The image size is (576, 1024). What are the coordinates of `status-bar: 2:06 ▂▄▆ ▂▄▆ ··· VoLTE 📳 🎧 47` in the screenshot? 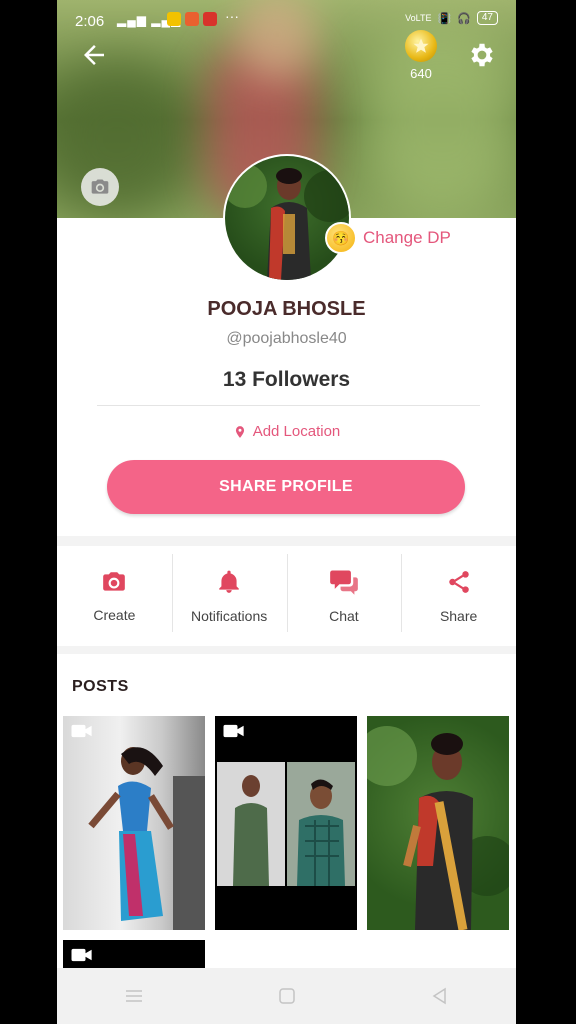 It's located at (286, 20).